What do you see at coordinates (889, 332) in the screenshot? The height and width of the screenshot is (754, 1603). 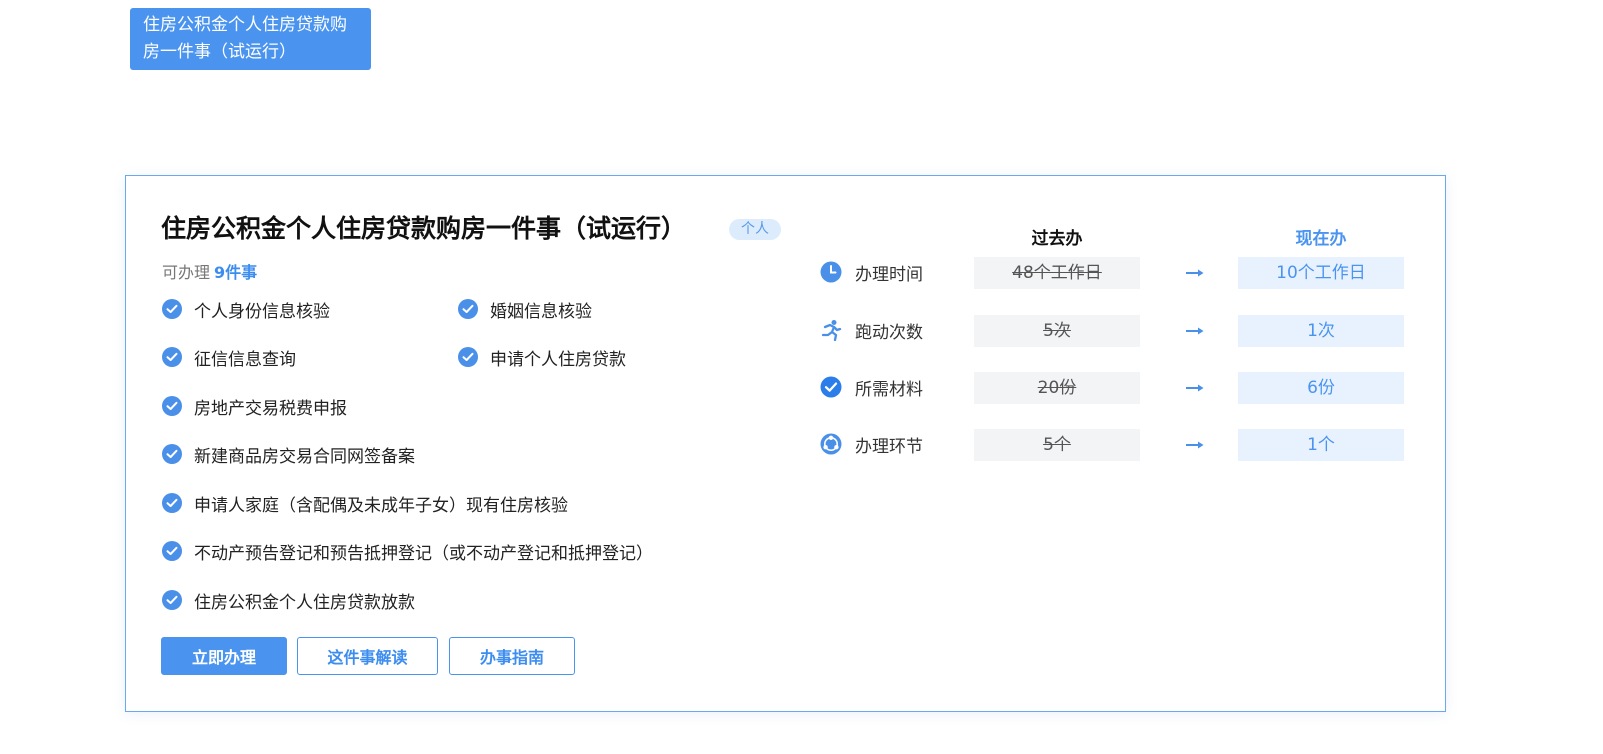 I see `stat-label-text: 跑动次数` at bounding box center [889, 332].